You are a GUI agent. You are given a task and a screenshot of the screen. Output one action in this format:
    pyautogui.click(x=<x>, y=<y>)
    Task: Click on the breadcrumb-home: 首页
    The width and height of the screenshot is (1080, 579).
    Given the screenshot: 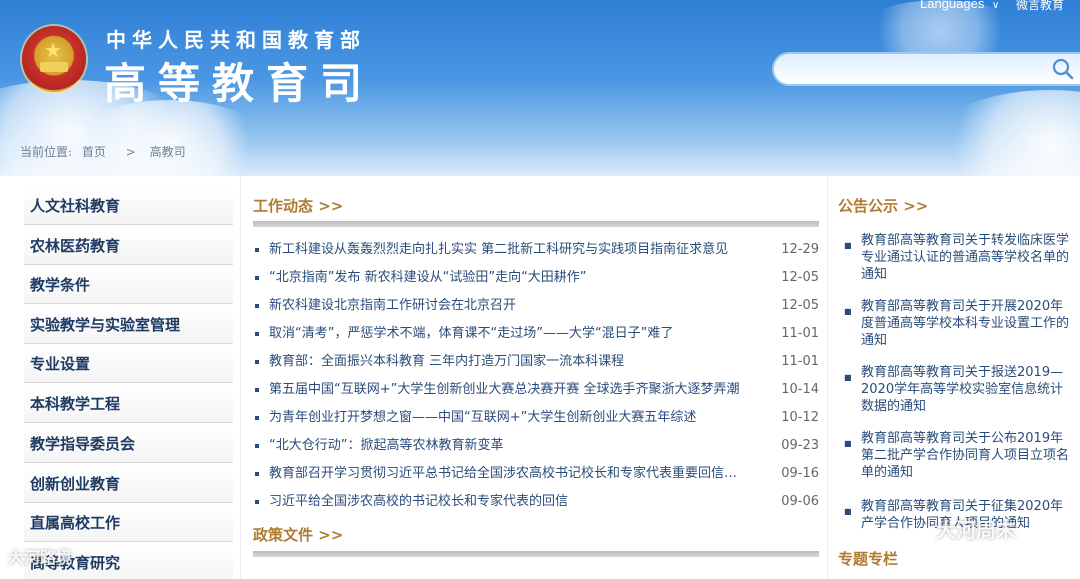 What is the action you would take?
    pyautogui.click(x=94, y=152)
    